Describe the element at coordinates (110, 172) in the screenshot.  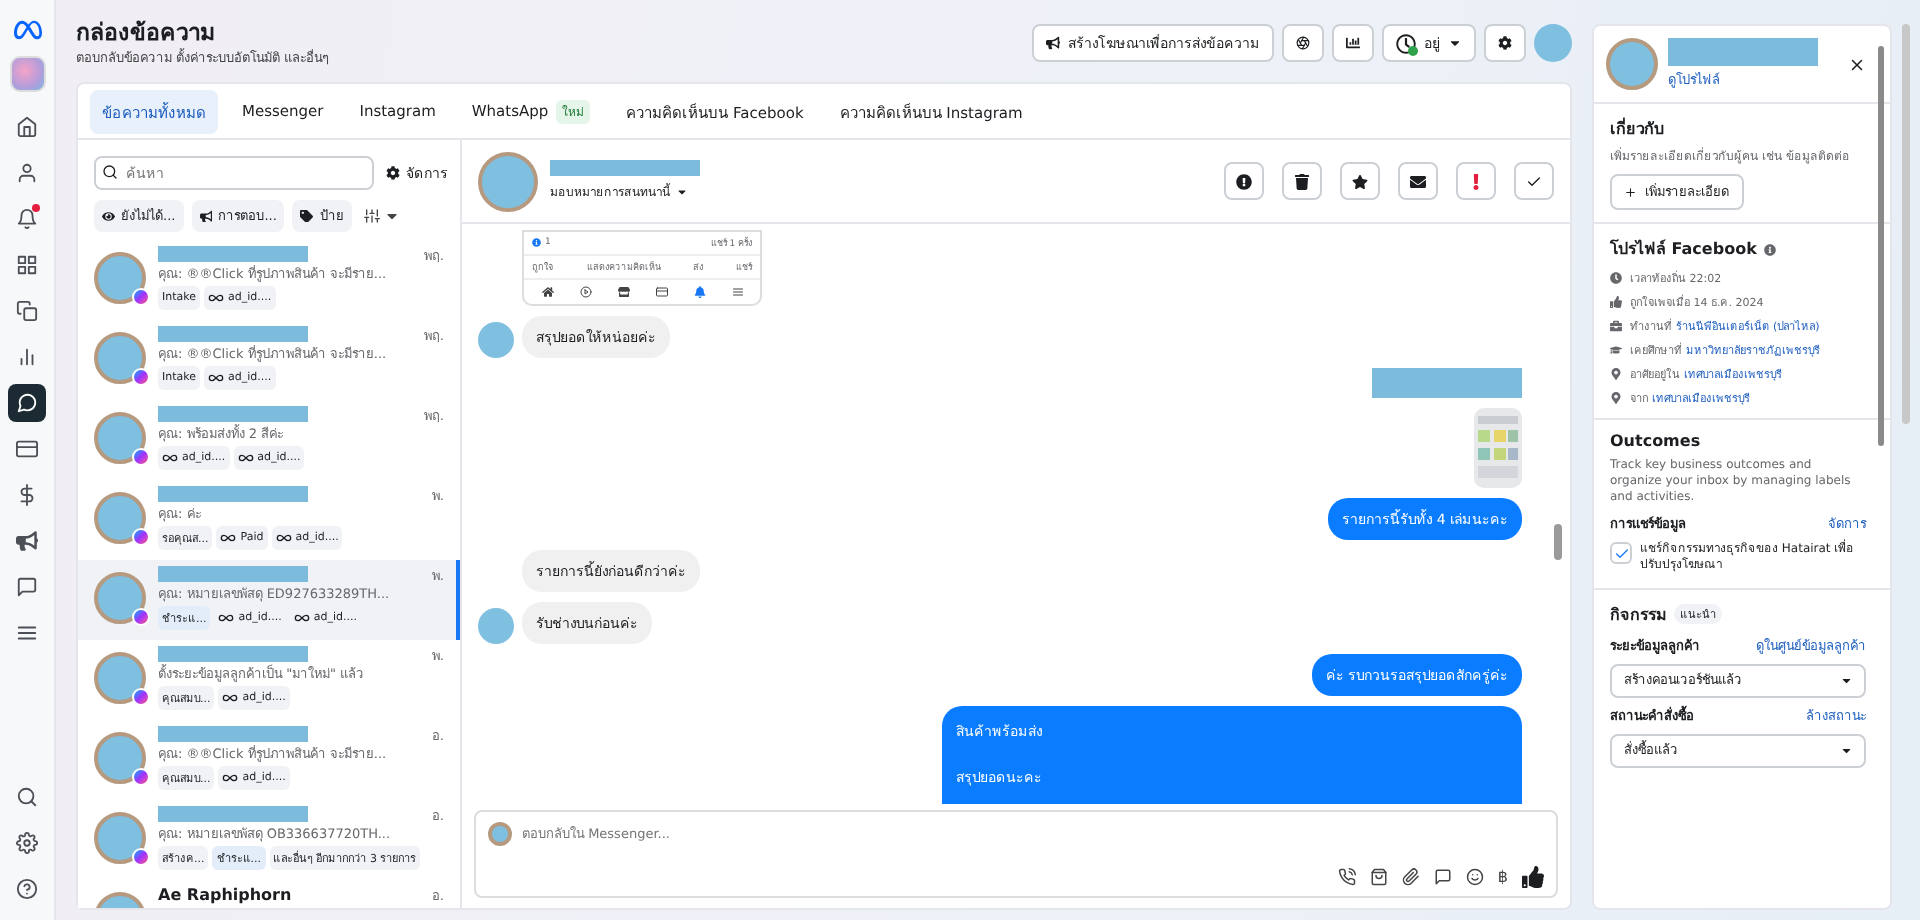
I see `search-icon` at that location.